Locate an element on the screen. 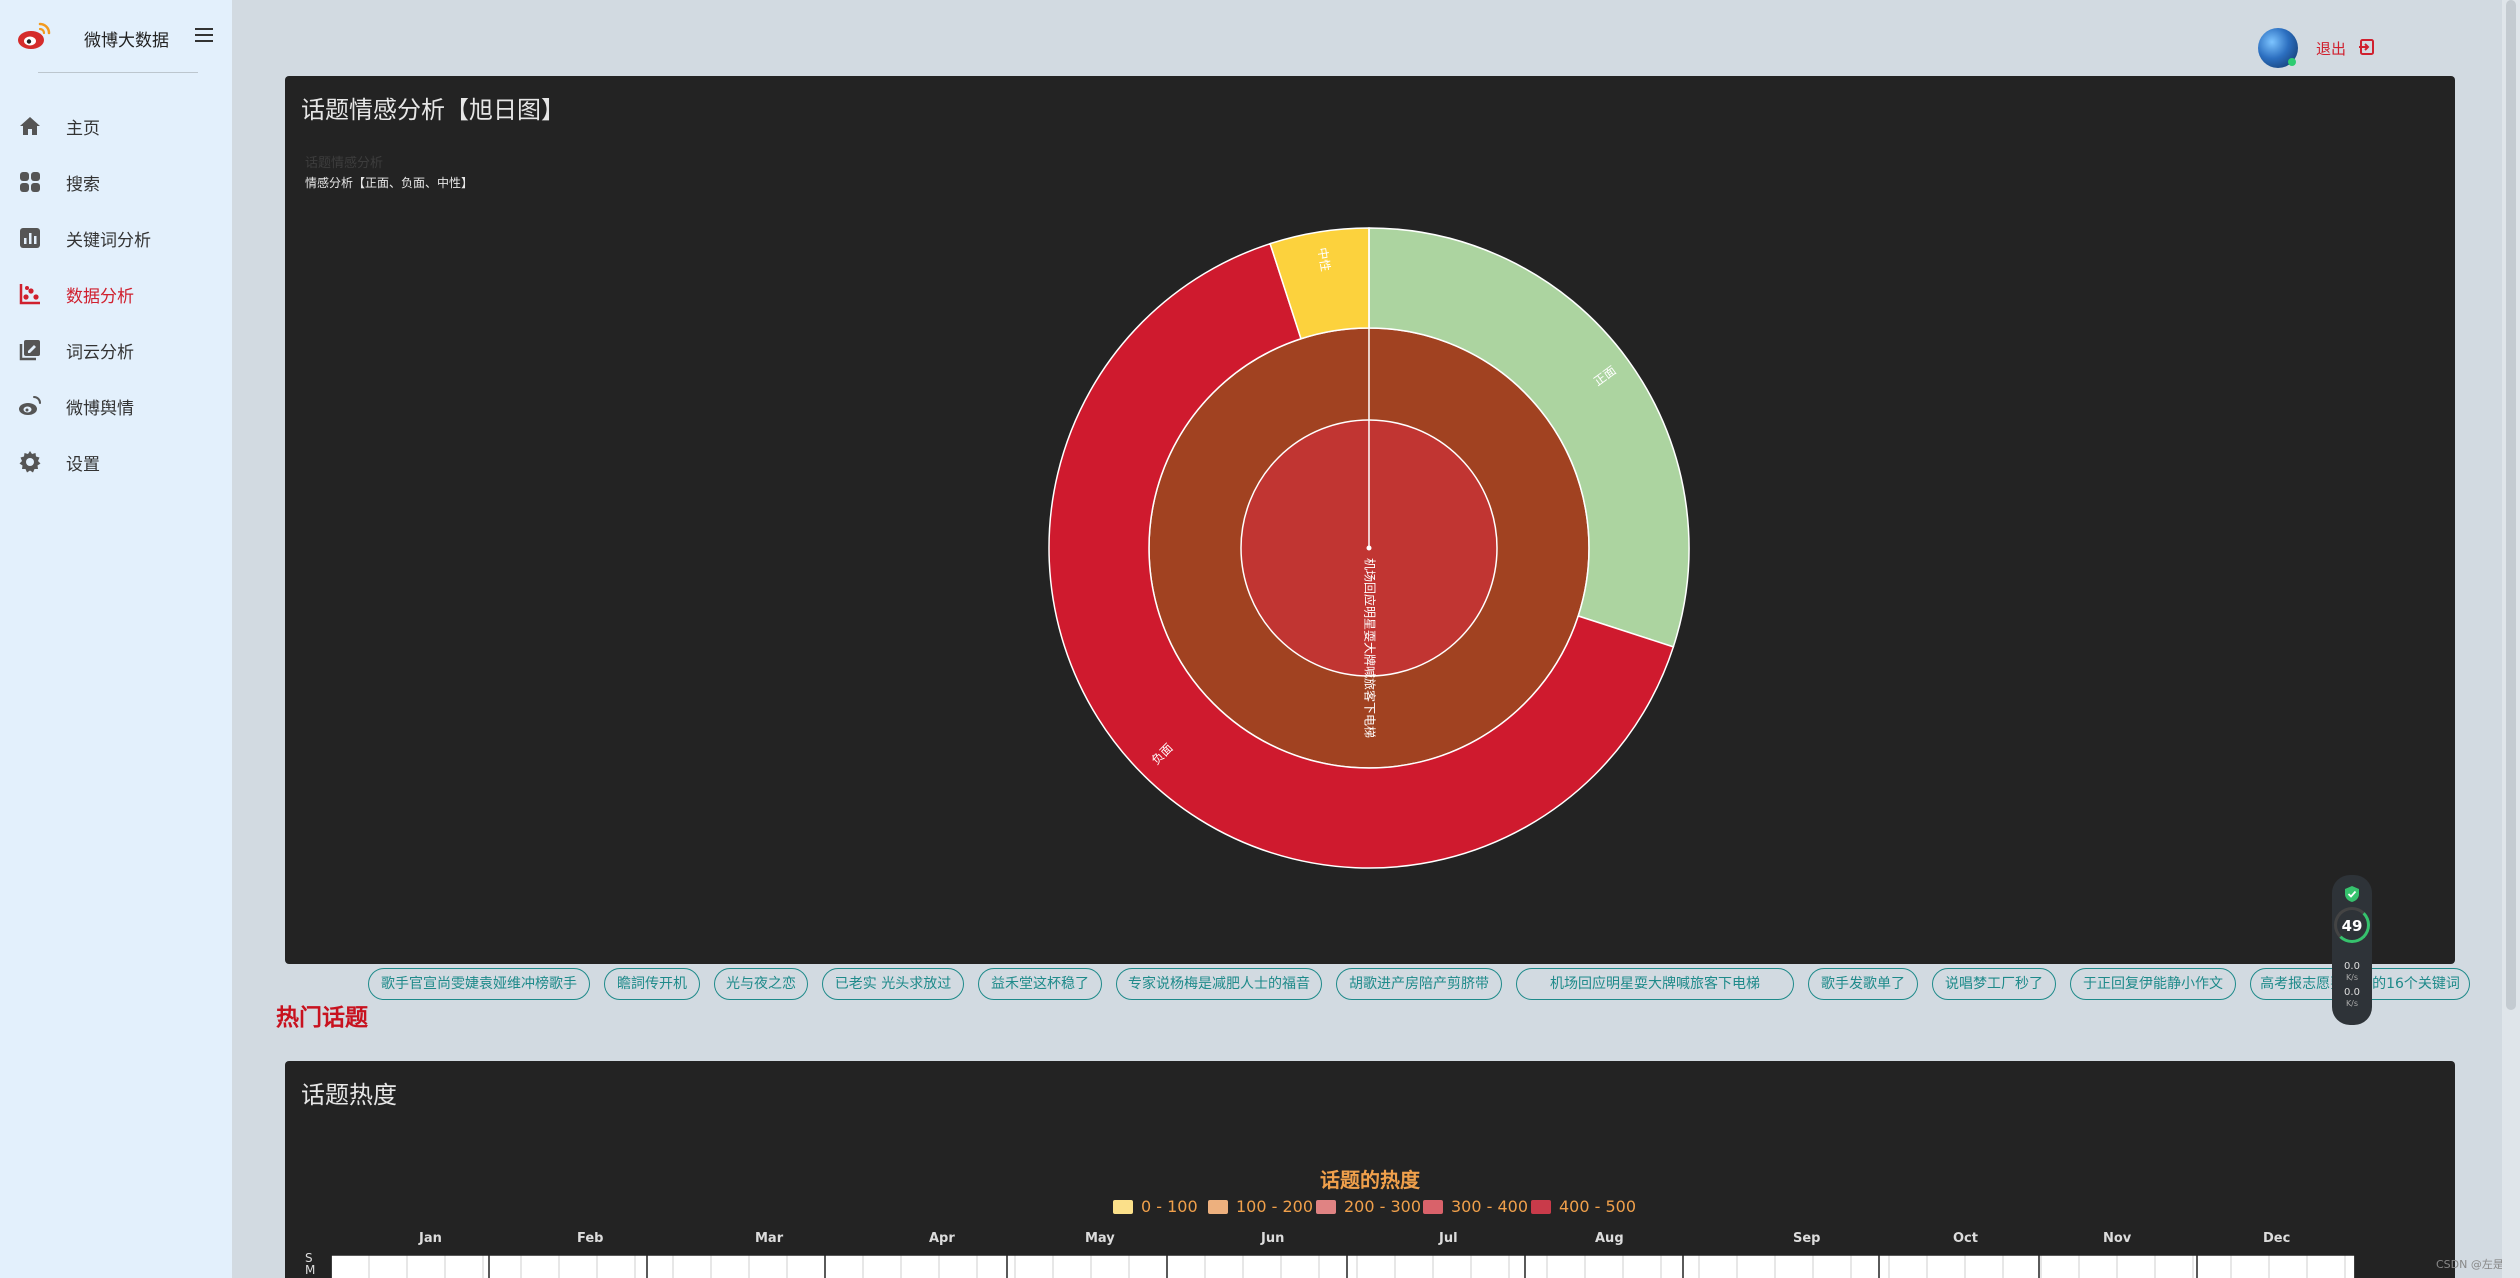 The image size is (2520, 1278). panel-title: 话题热度 is located at coordinates (349, 1095).